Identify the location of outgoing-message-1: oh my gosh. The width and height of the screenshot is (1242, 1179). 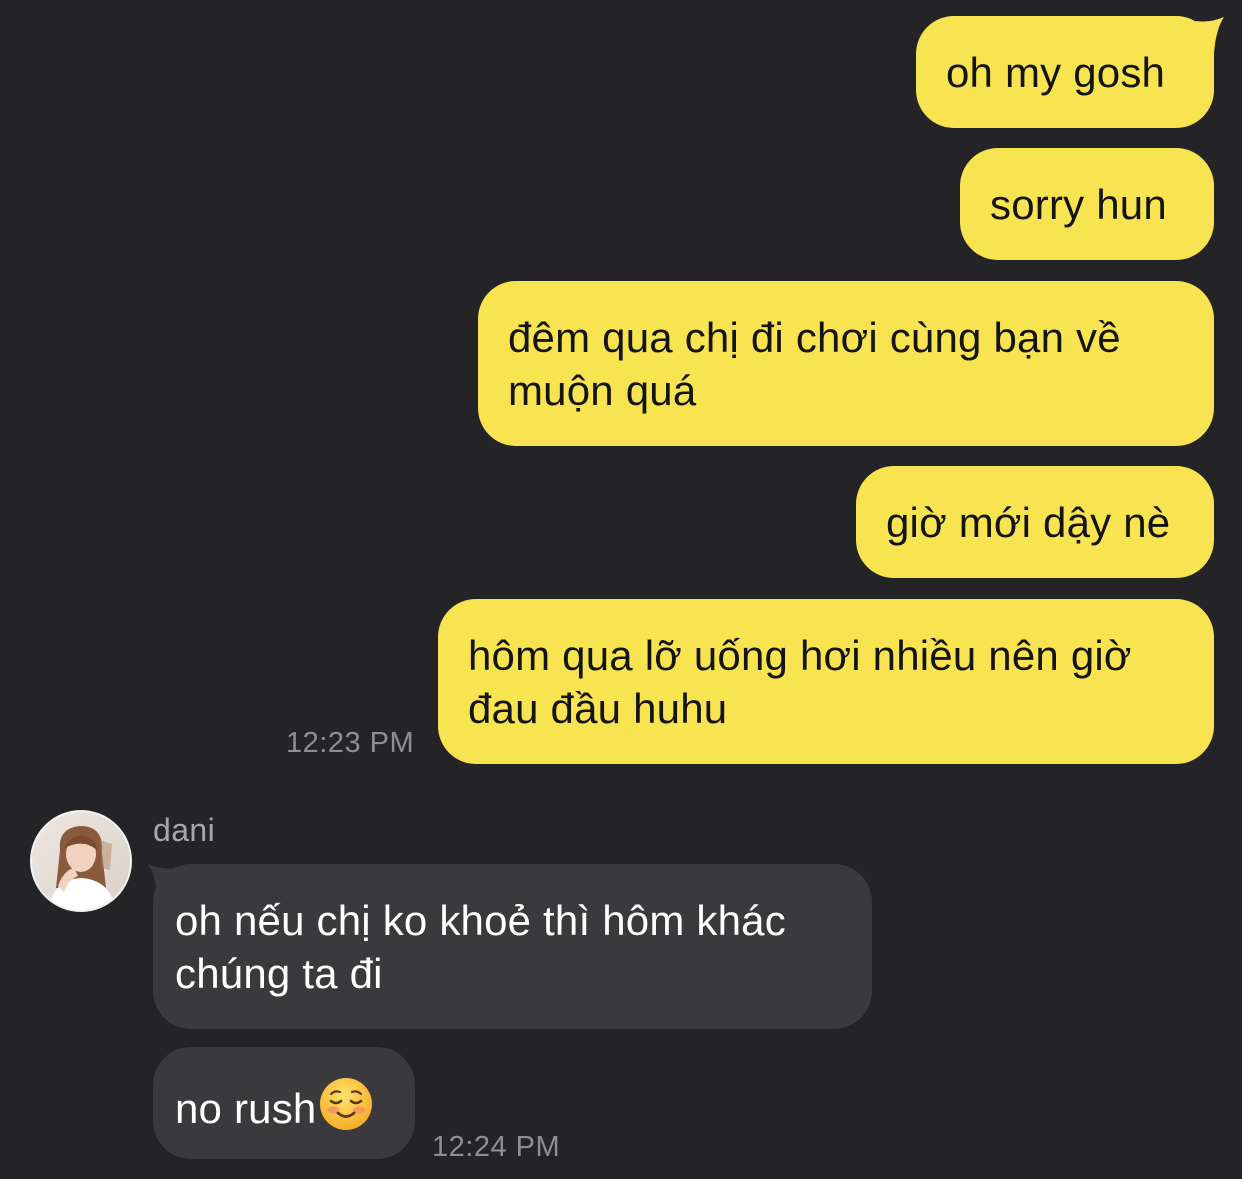
(1065, 72).